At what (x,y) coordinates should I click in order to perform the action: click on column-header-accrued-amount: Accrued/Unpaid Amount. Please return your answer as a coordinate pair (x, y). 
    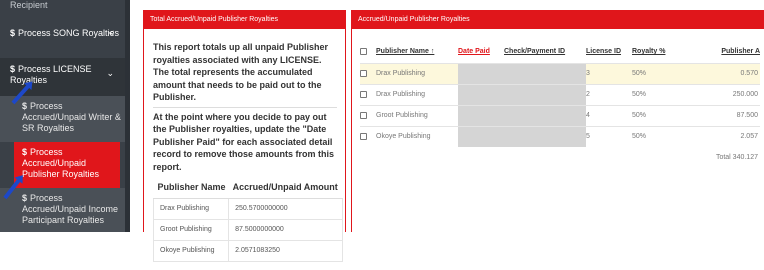
    Looking at the image, I should click on (285, 187).